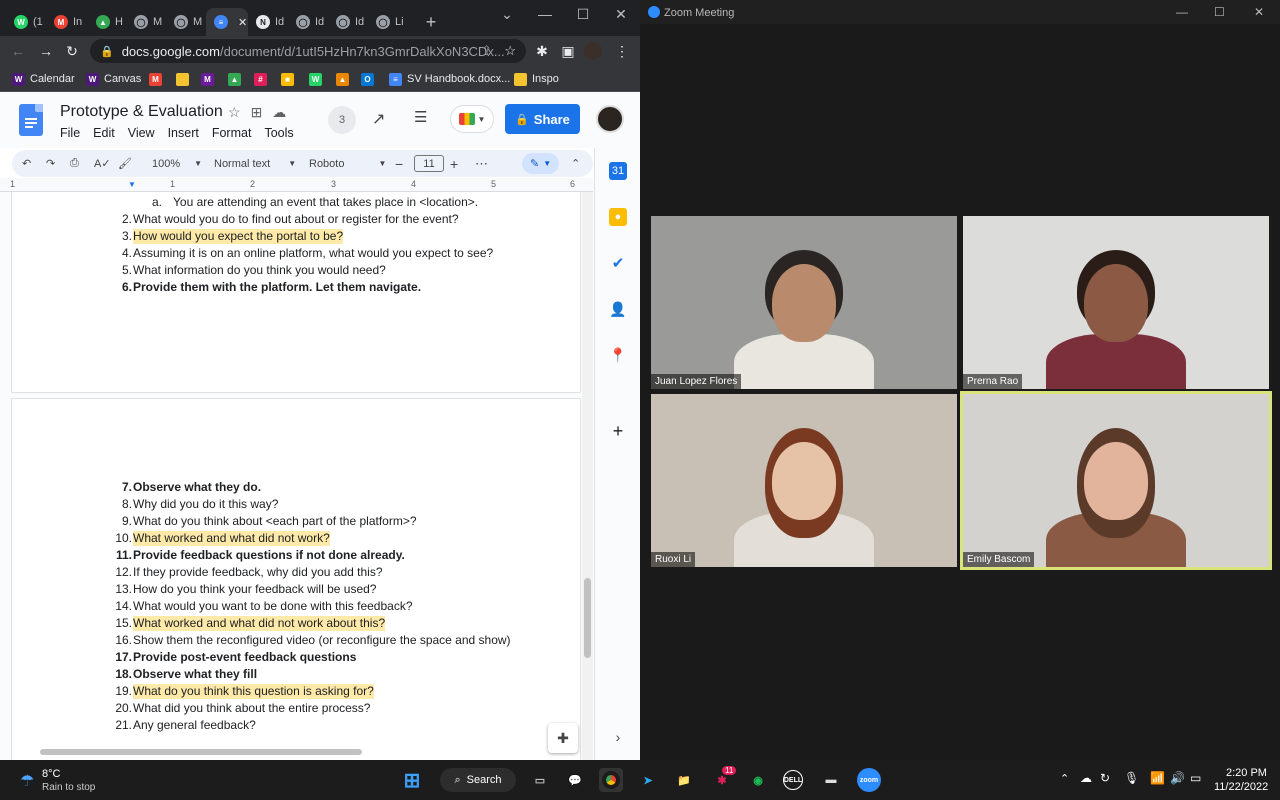 This screenshot has height=800, width=1280. What do you see at coordinates (125, 163) in the screenshot?
I see `paint-format-icon: 🖌` at bounding box center [125, 163].